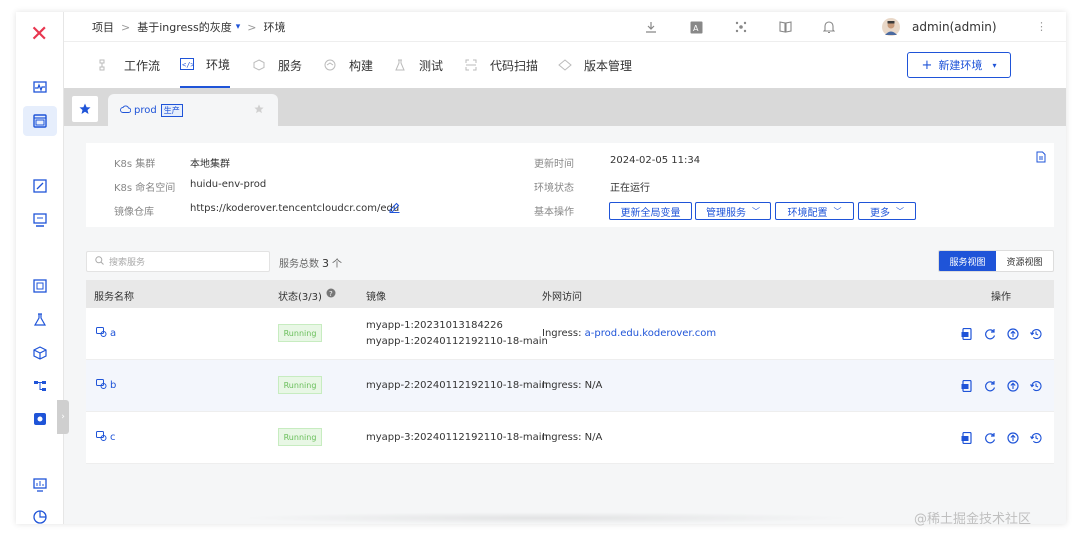 This screenshot has width=1080, height=534. Describe the element at coordinates (85, 109) in the screenshot. I see `favorites-star-icon` at that location.